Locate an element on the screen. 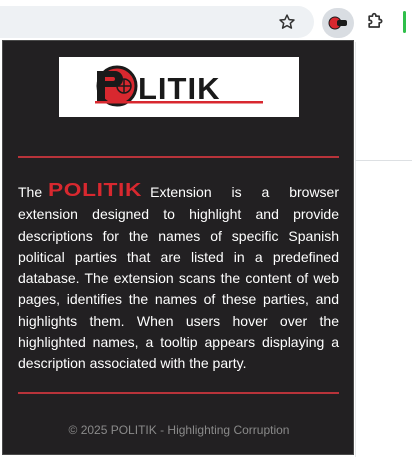 The height and width of the screenshot is (457, 412). description-intro: The is located at coordinates (30, 192).